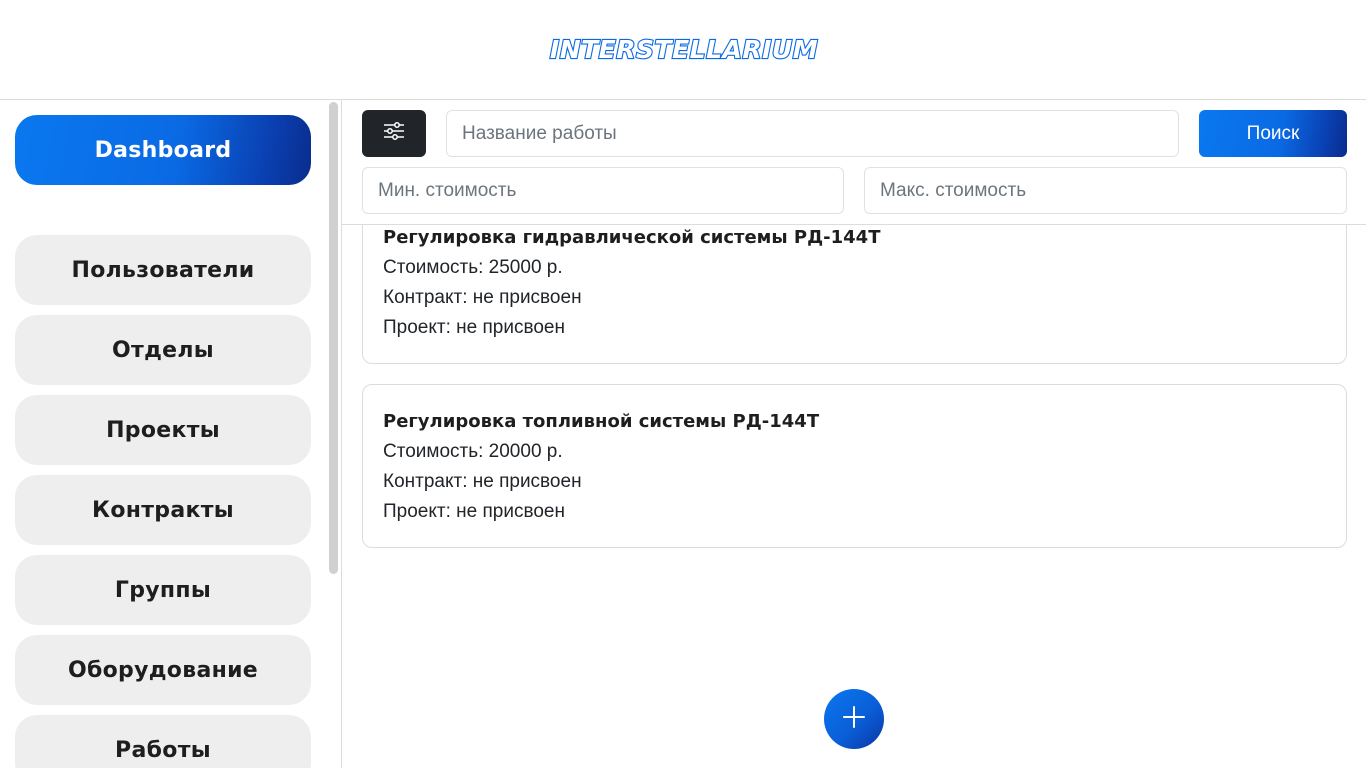 The width and height of the screenshot is (1366, 768). I want to click on filter-toggle-button, so click(394, 133).